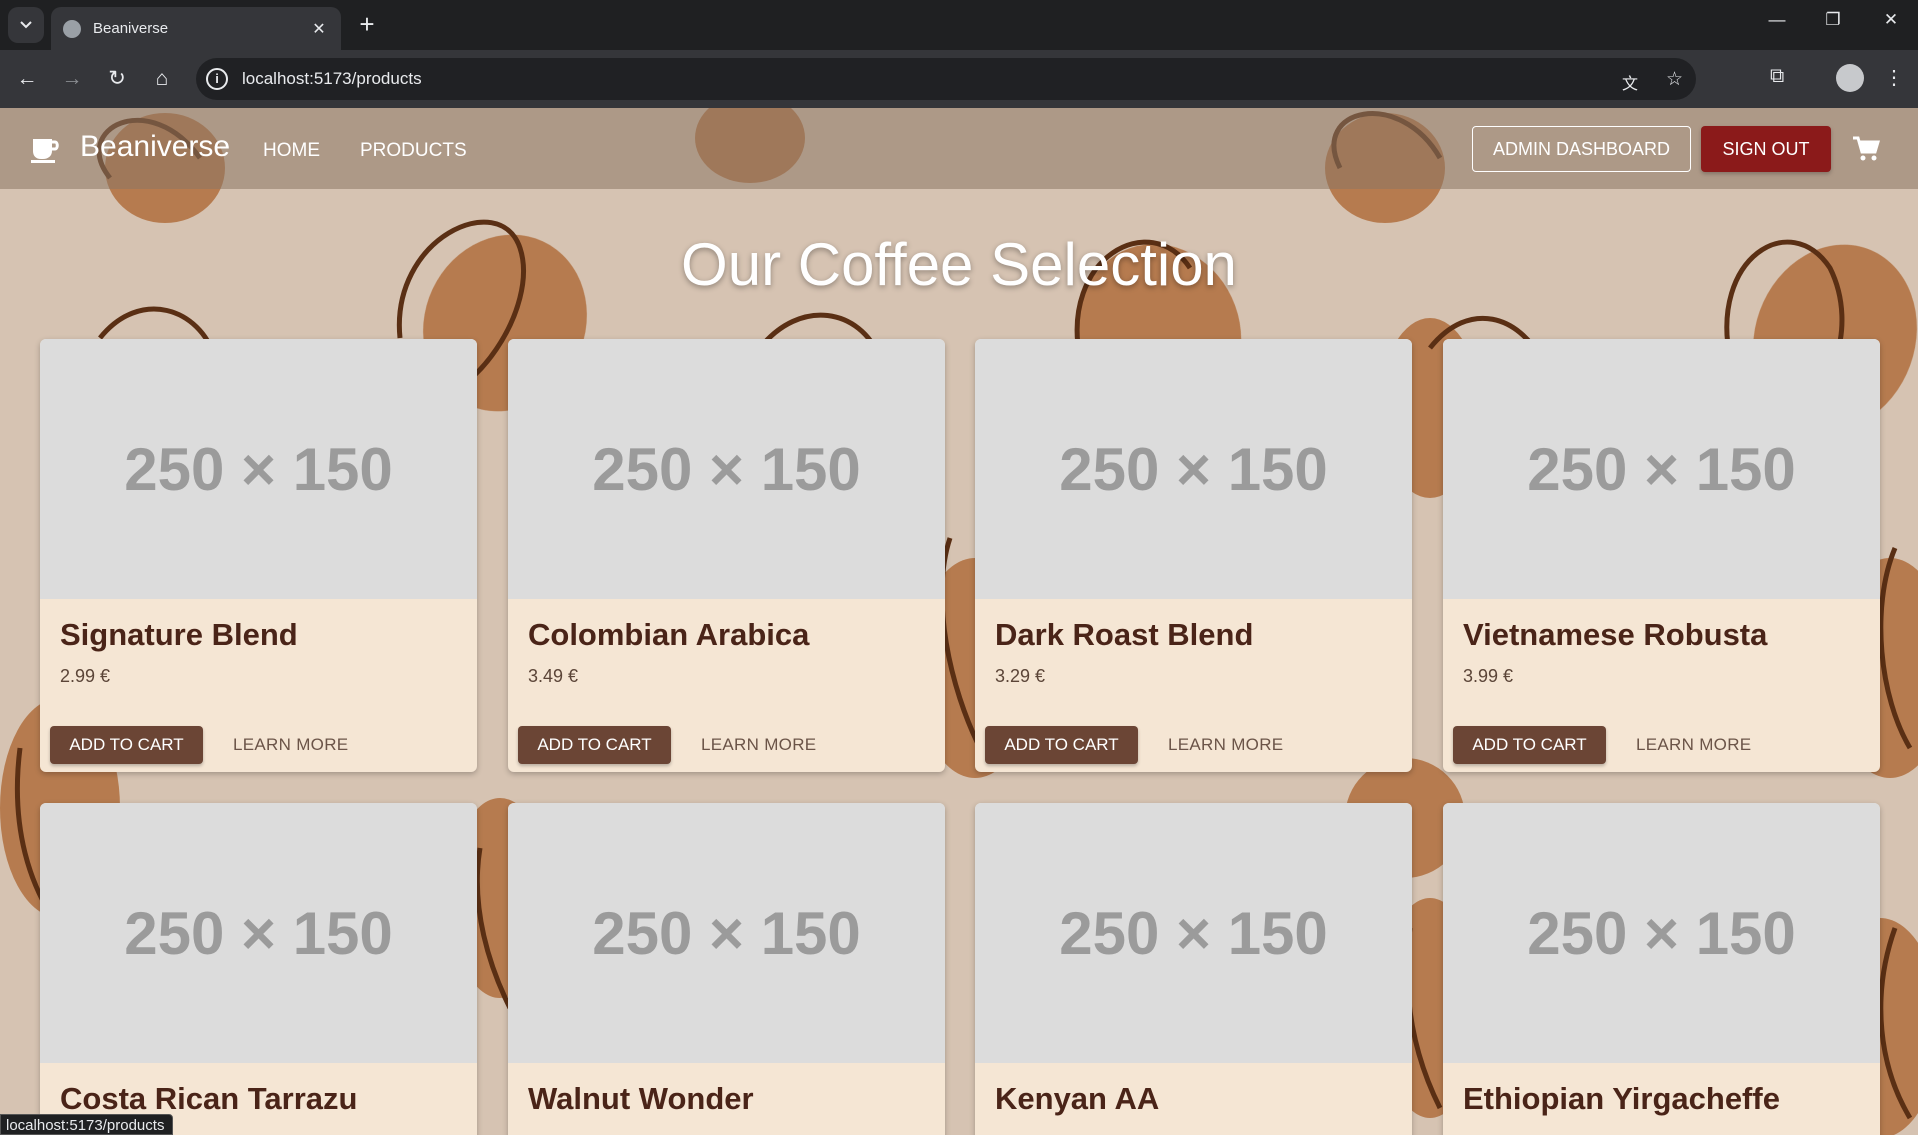 This screenshot has height=1135, width=1918. Describe the element at coordinates (45, 151) in the screenshot. I see `coffee-cup-icon` at that location.